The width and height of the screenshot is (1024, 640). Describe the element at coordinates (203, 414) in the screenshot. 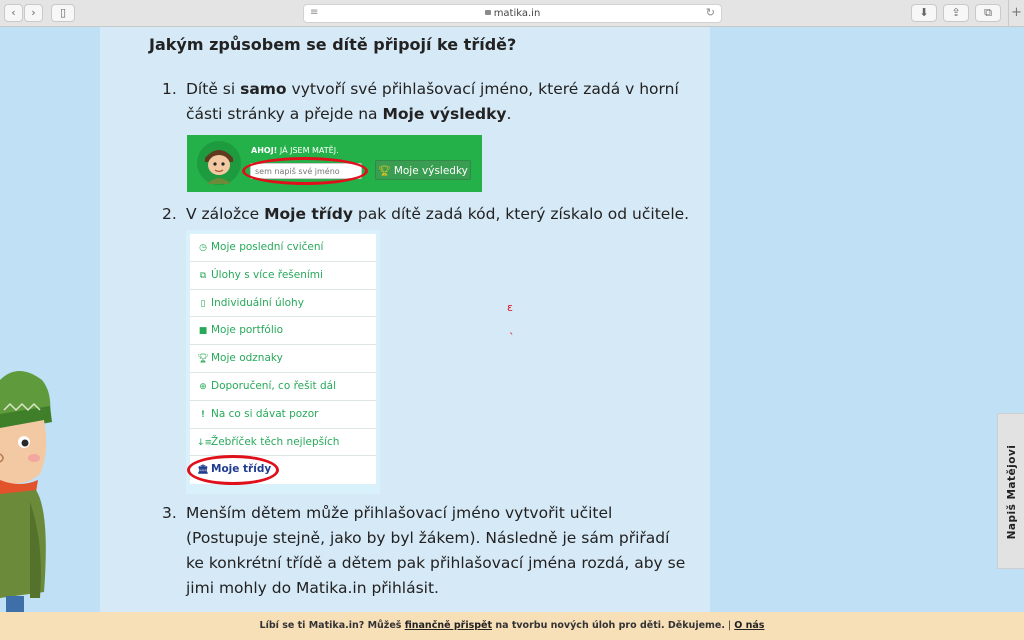

I see `exclamation-icon: ❗︎` at that location.